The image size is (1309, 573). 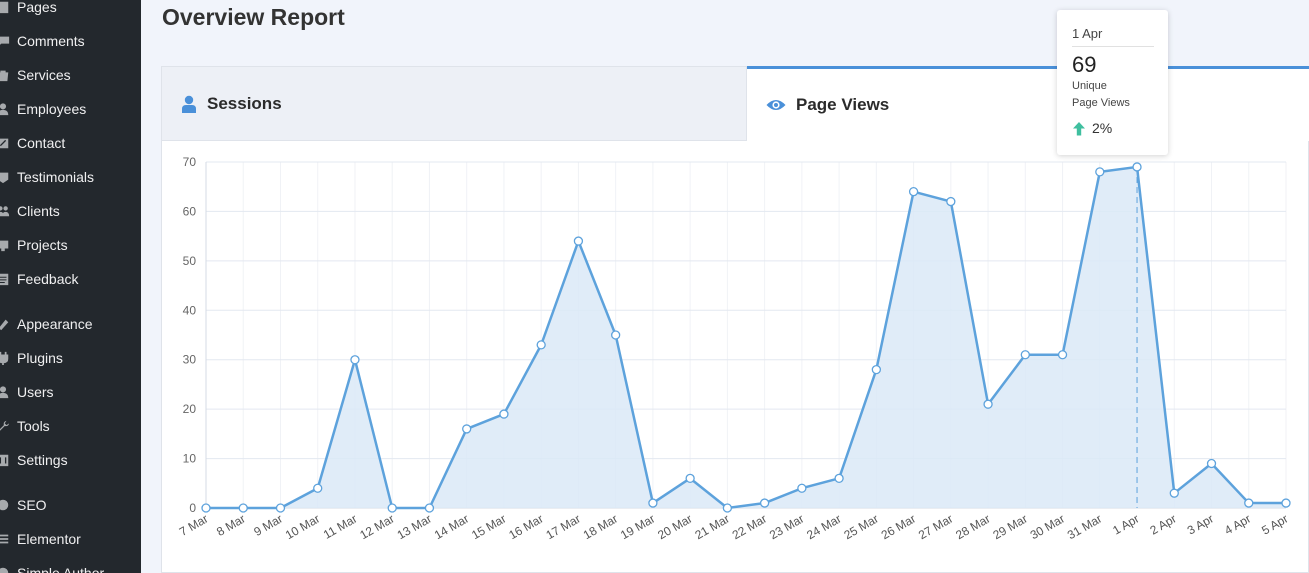 I want to click on x-tick-label: 27 Mar, so click(x=935, y=526).